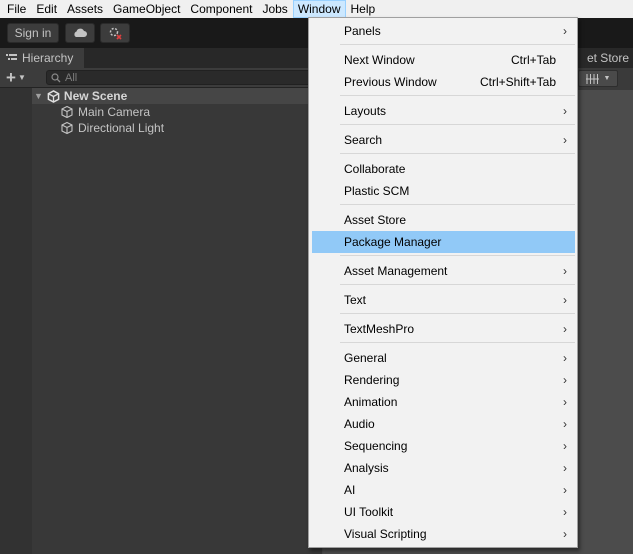  What do you see at coordinates (443, 111) in the screenshot?
I see `menu-item-layouts: Layouts ›` at bounding box center [443, 111].